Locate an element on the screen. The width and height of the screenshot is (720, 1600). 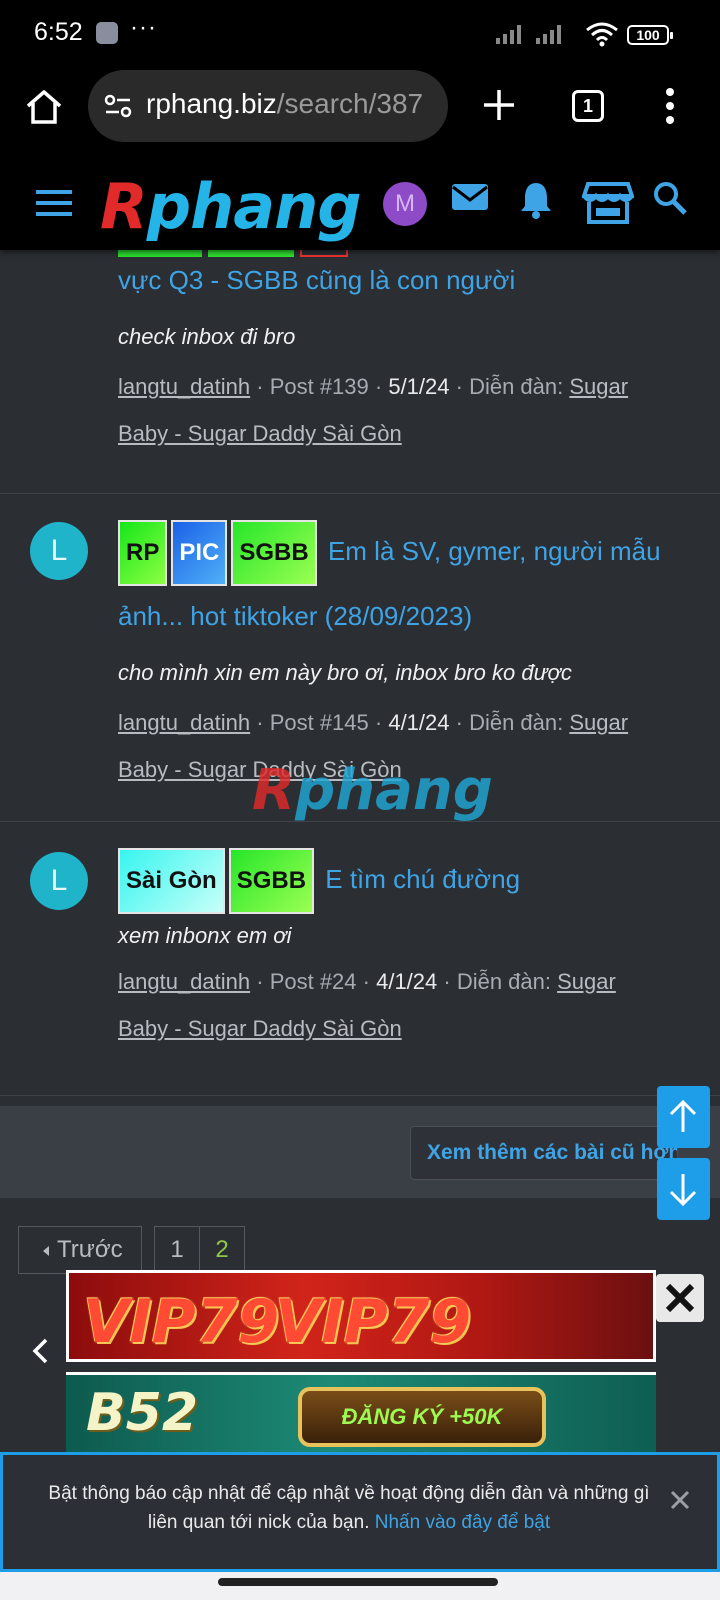
url-text: rphang.biz/search/387 is located at coordinates (284, 104).